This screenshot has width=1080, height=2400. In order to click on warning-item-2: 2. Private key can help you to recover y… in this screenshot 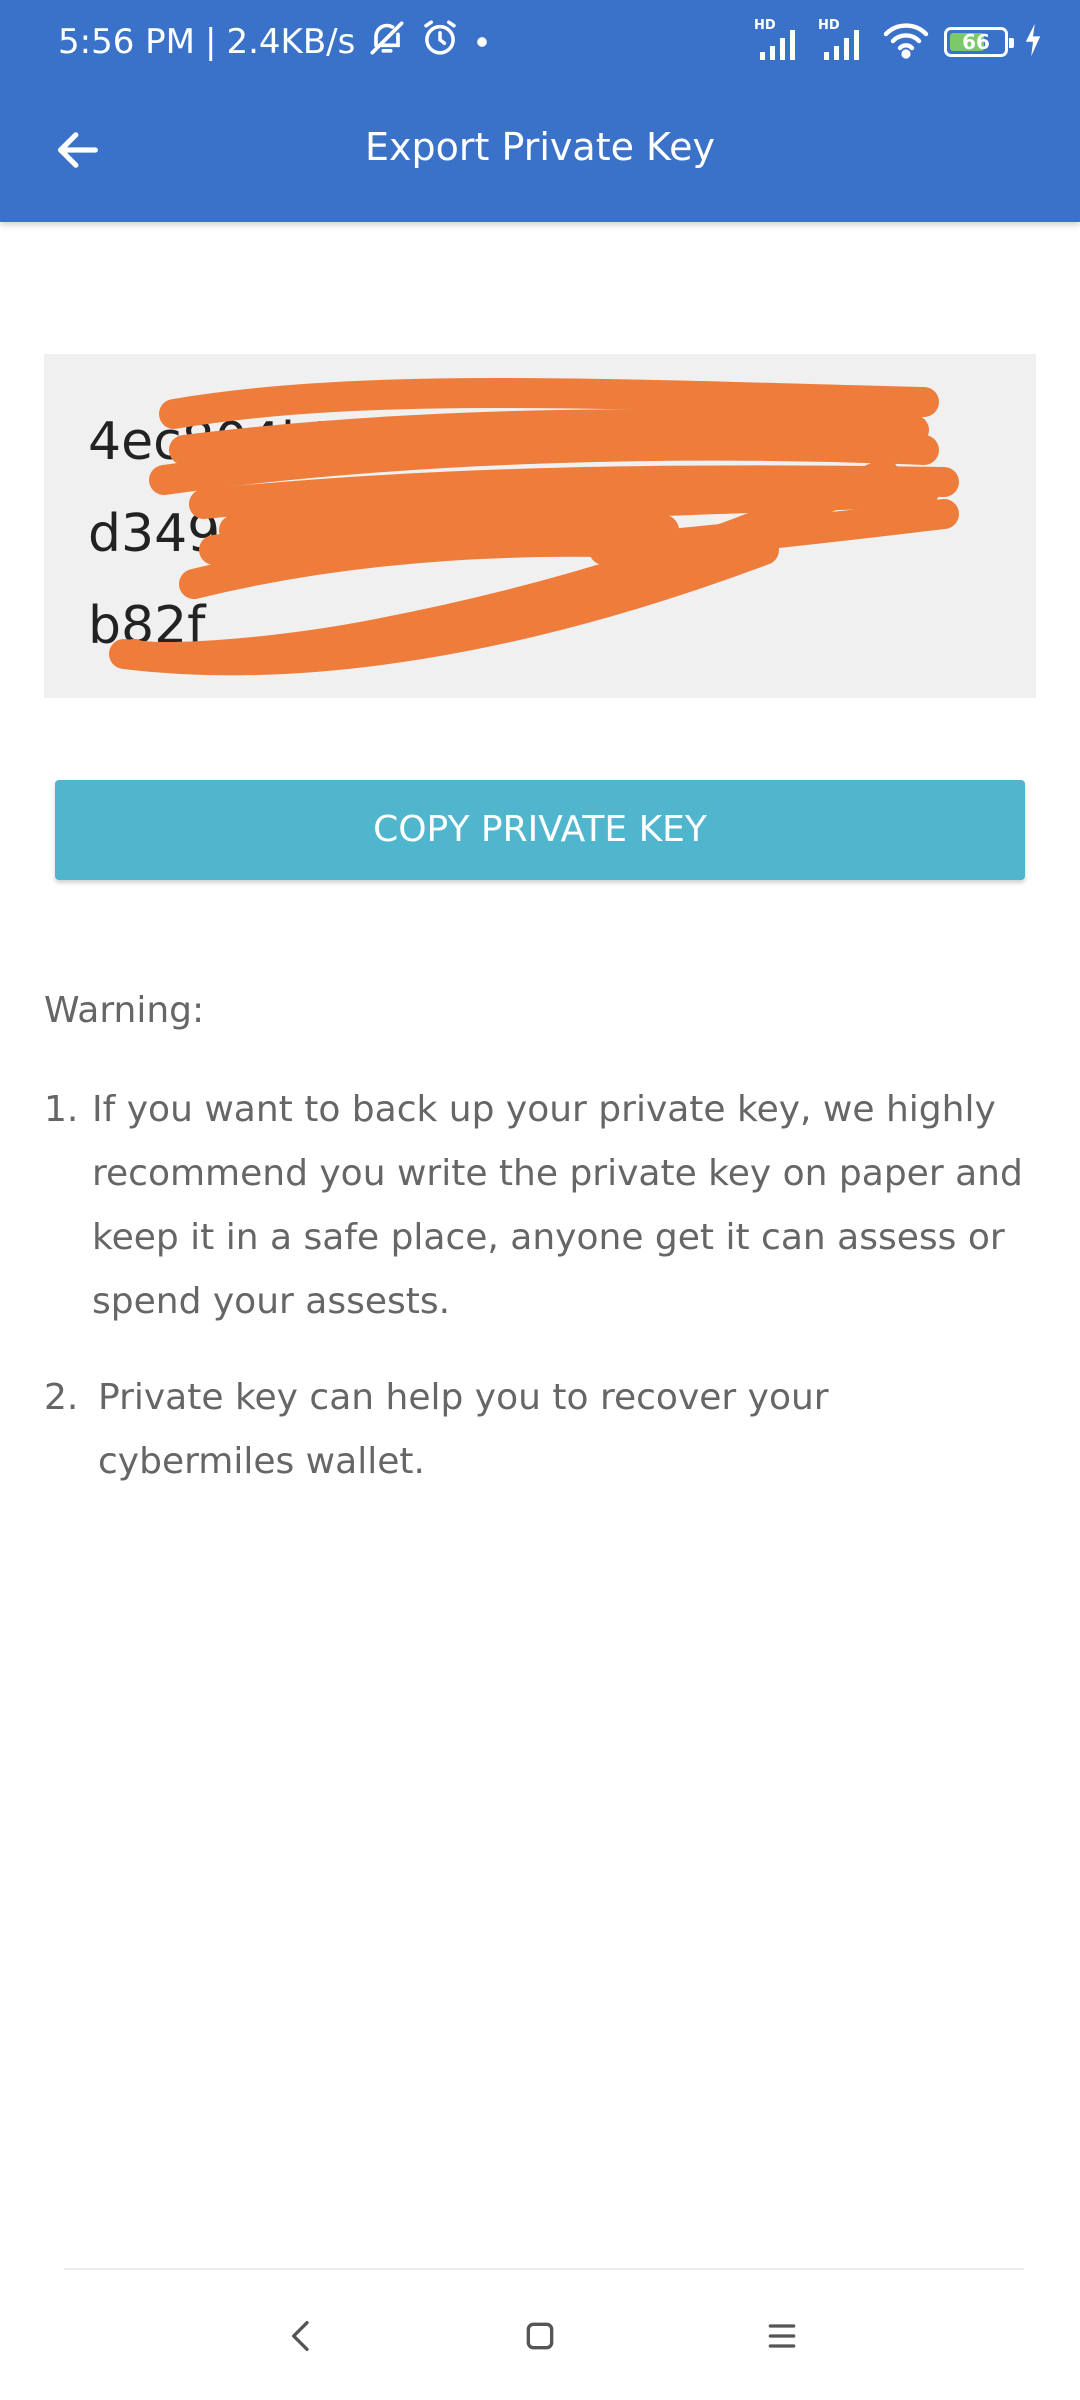, I will do `click(539, 1430)`.